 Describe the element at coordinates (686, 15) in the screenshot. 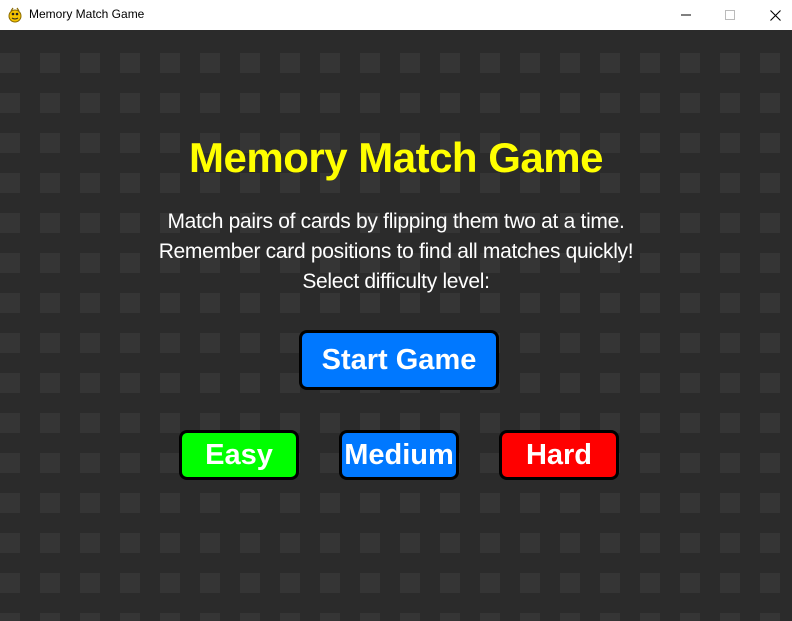

I see `minimize-button` at that location.